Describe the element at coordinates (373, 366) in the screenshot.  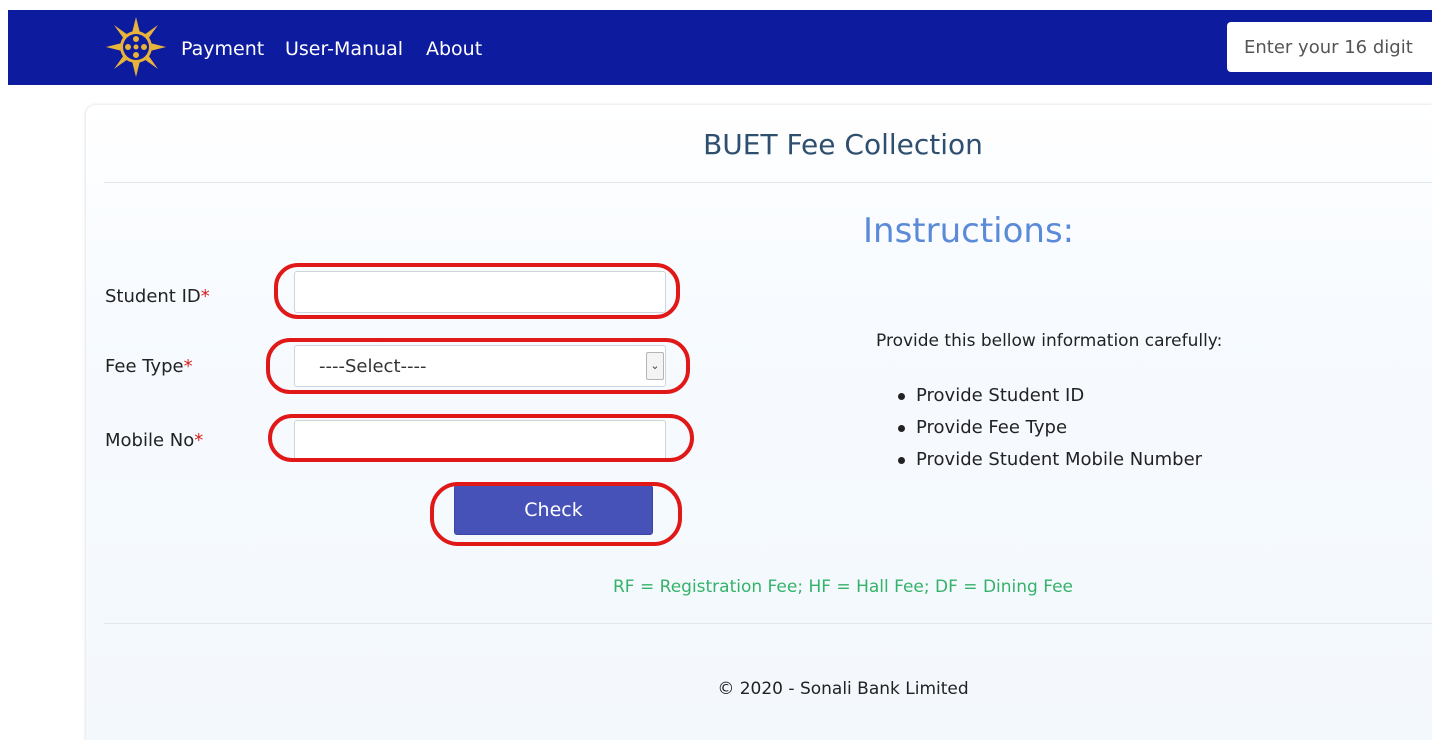
I see `fee-type-selected-value: ----Select----` at that location.